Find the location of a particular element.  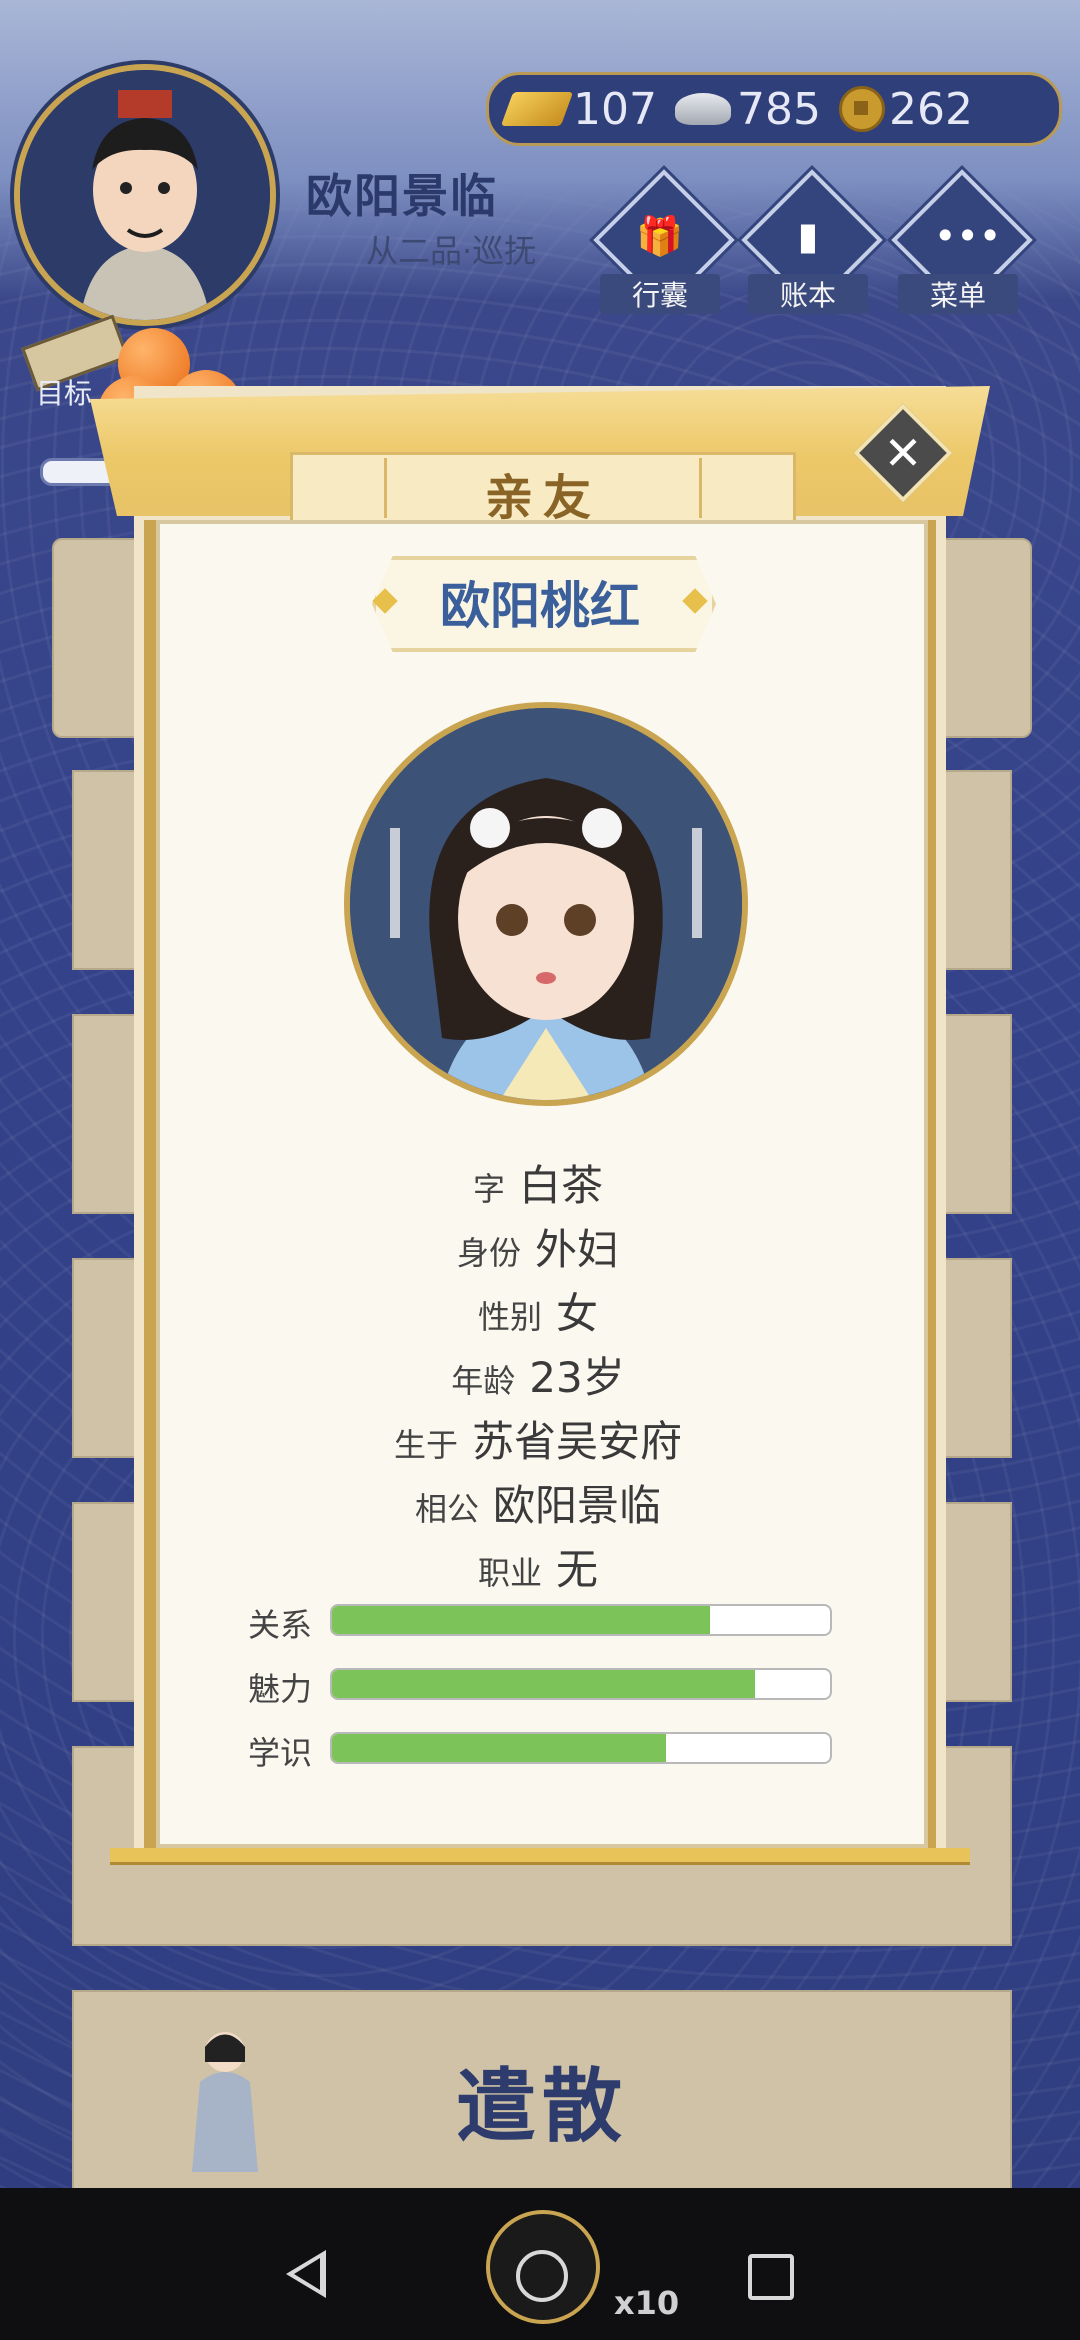

goal-label: 目标 is located at coordinates (64, 392).